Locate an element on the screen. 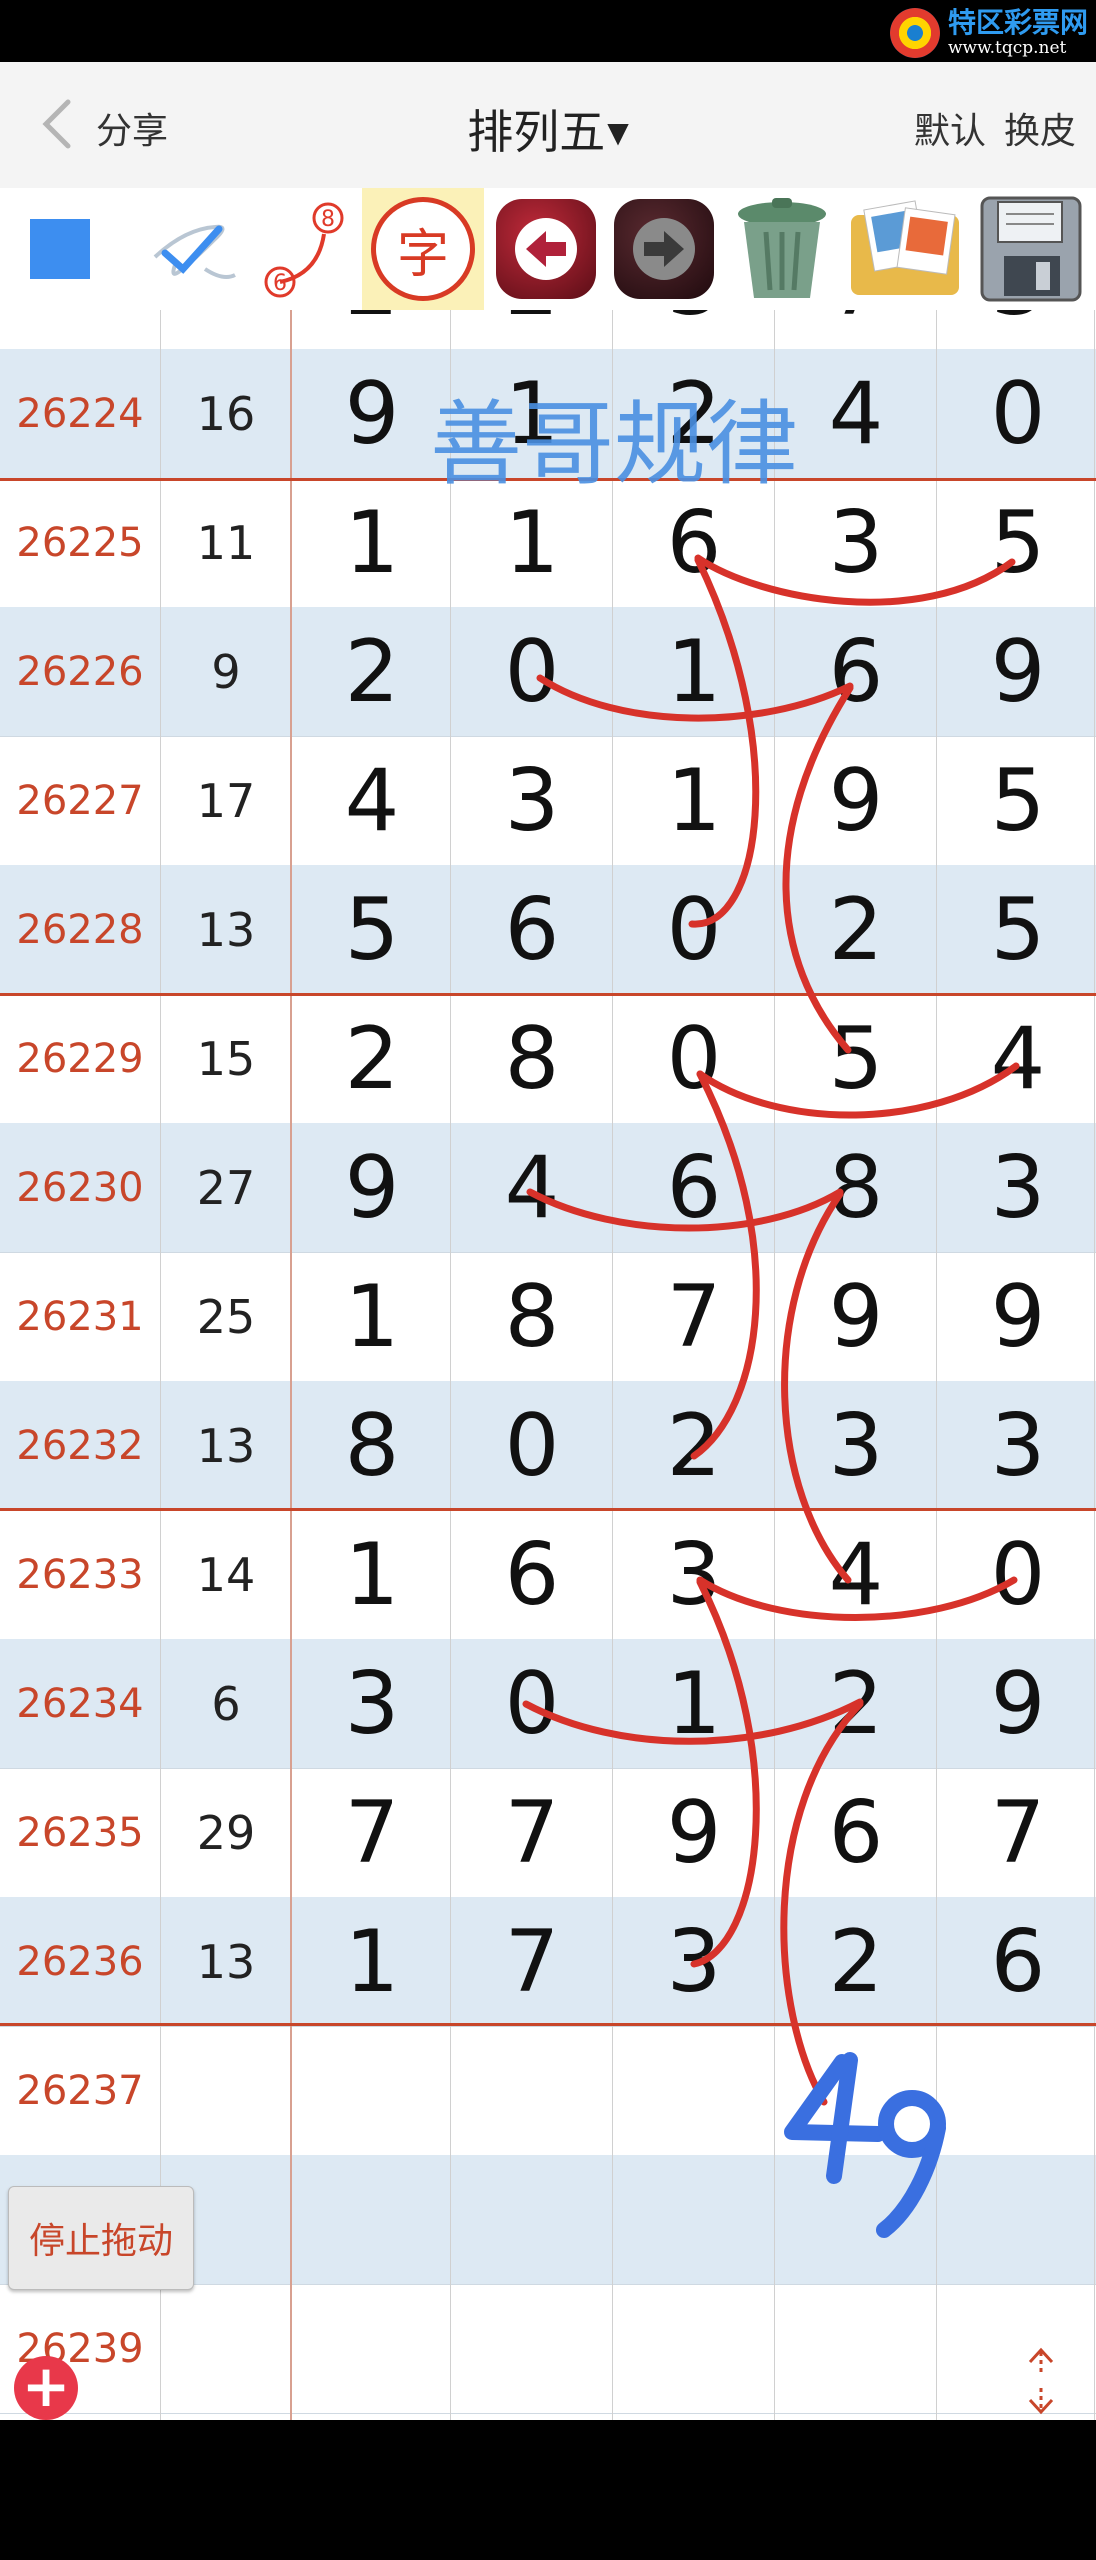  watermark-title: 特区彩票网 is located at coordinates (1017, 22).